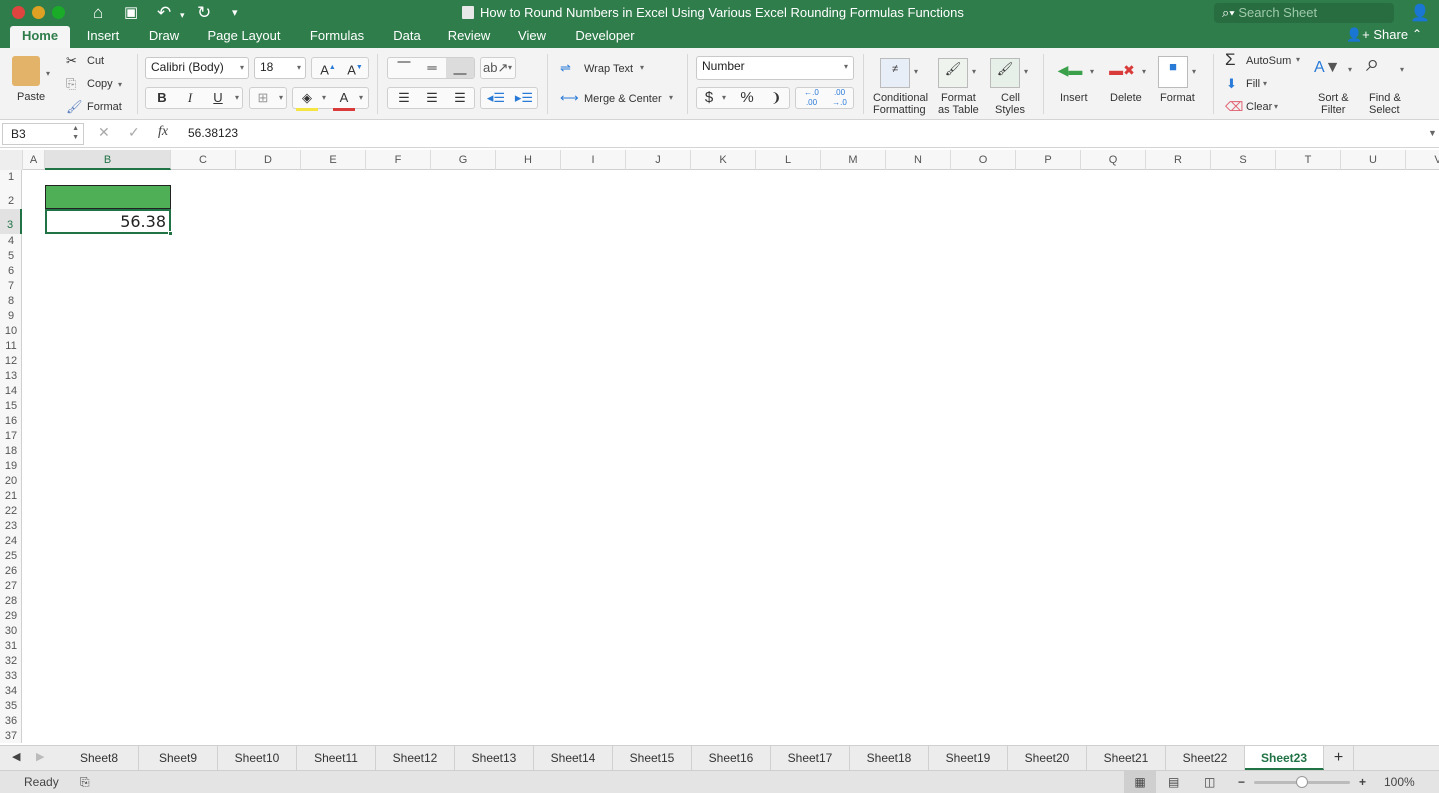  I want to click on share-button: 👤+ Share, so click(1377, 35).